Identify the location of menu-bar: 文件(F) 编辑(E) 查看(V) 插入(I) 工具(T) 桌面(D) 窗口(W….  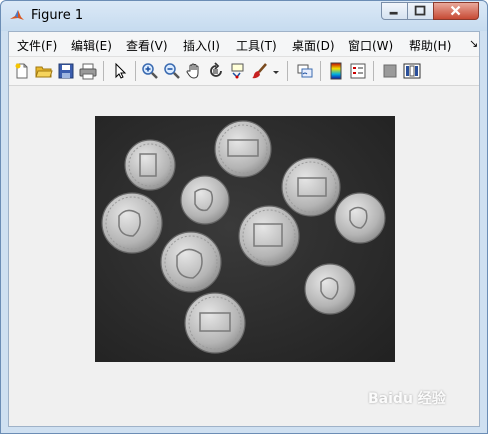
(244, 44).